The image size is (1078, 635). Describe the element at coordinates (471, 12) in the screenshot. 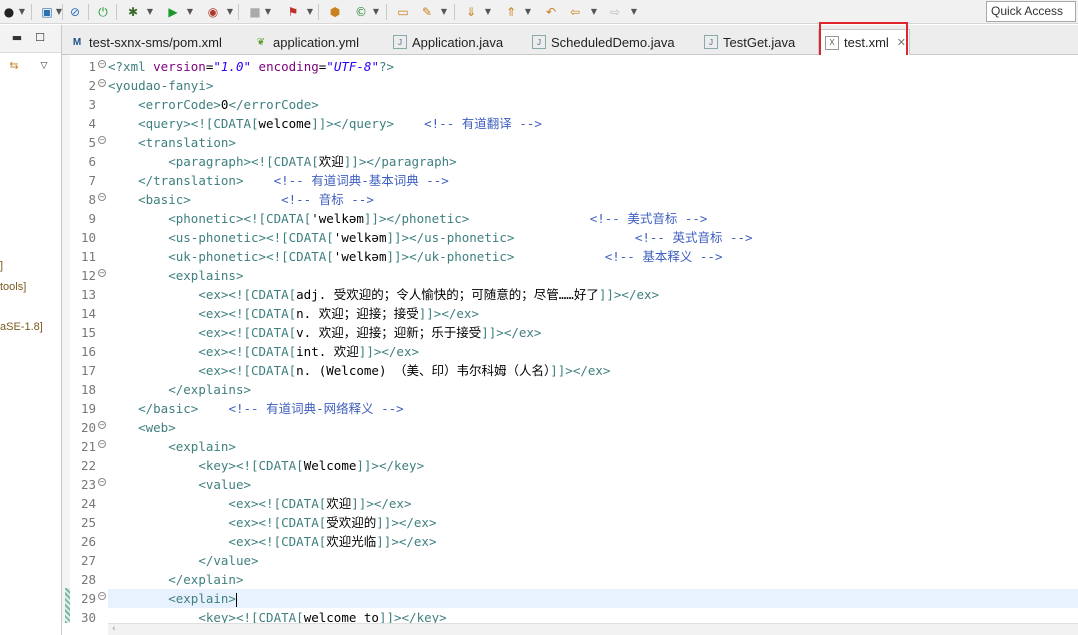

I see `next-annotation-icon: ⇓` at that location.